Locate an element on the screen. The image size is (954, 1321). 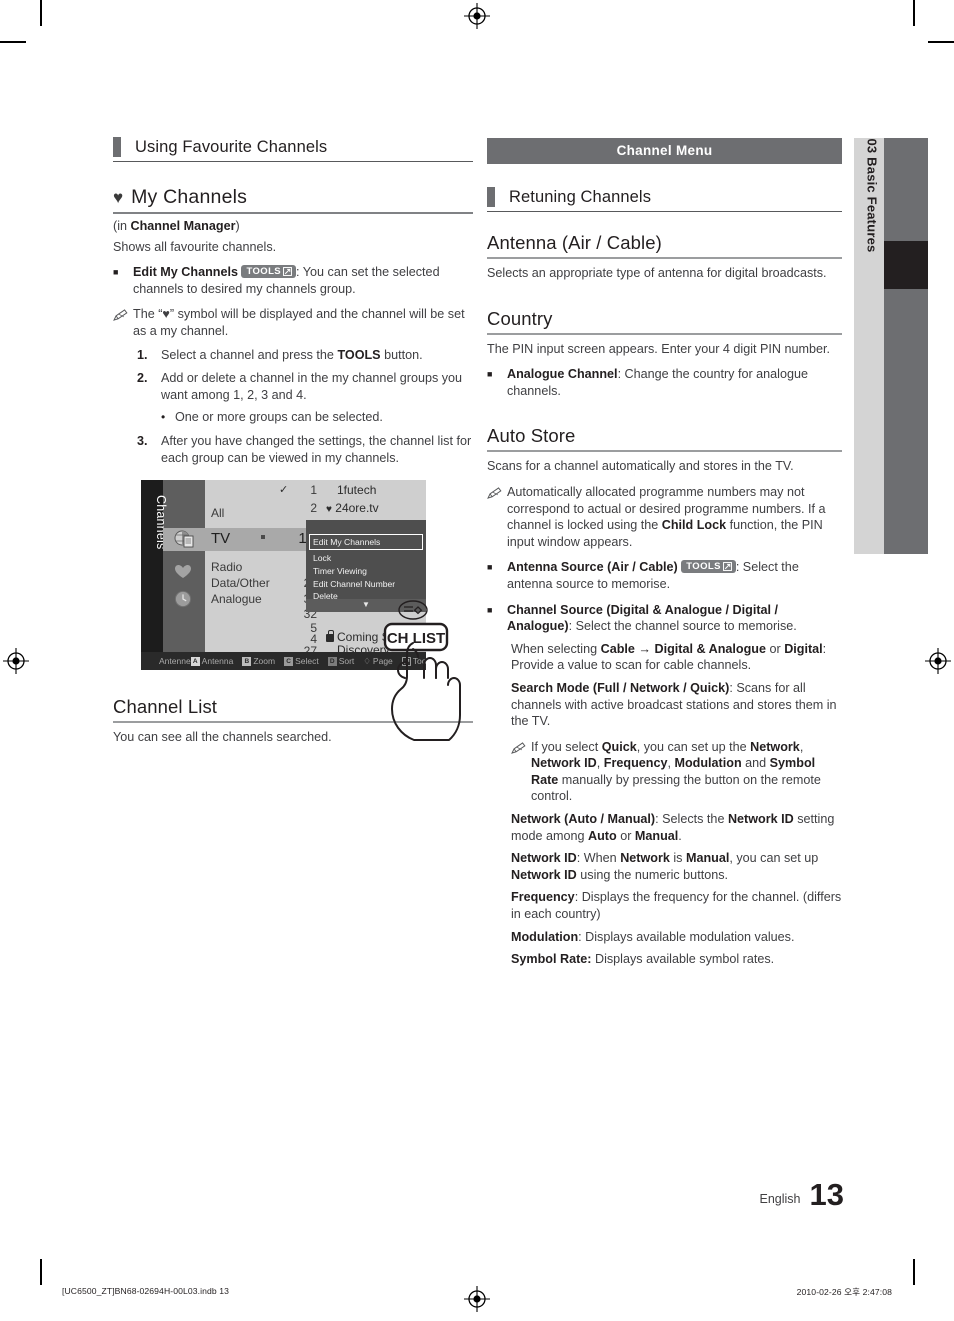
netid-m4: using the numeric buttons. is located at coordinates (652, 874).